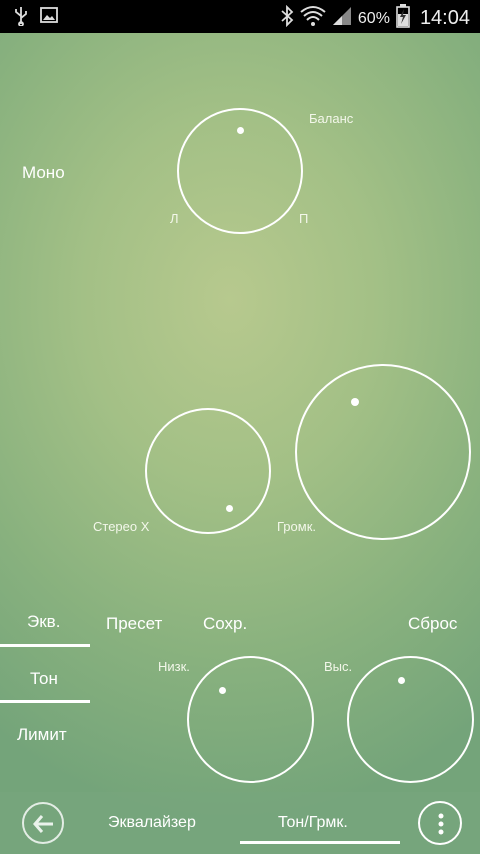 Image resolution: width=480 pixels, height=854 pixels. Describe the element at coordinates (174, 218) in the screenshot. I see `balance-left-label: Л` at that location.